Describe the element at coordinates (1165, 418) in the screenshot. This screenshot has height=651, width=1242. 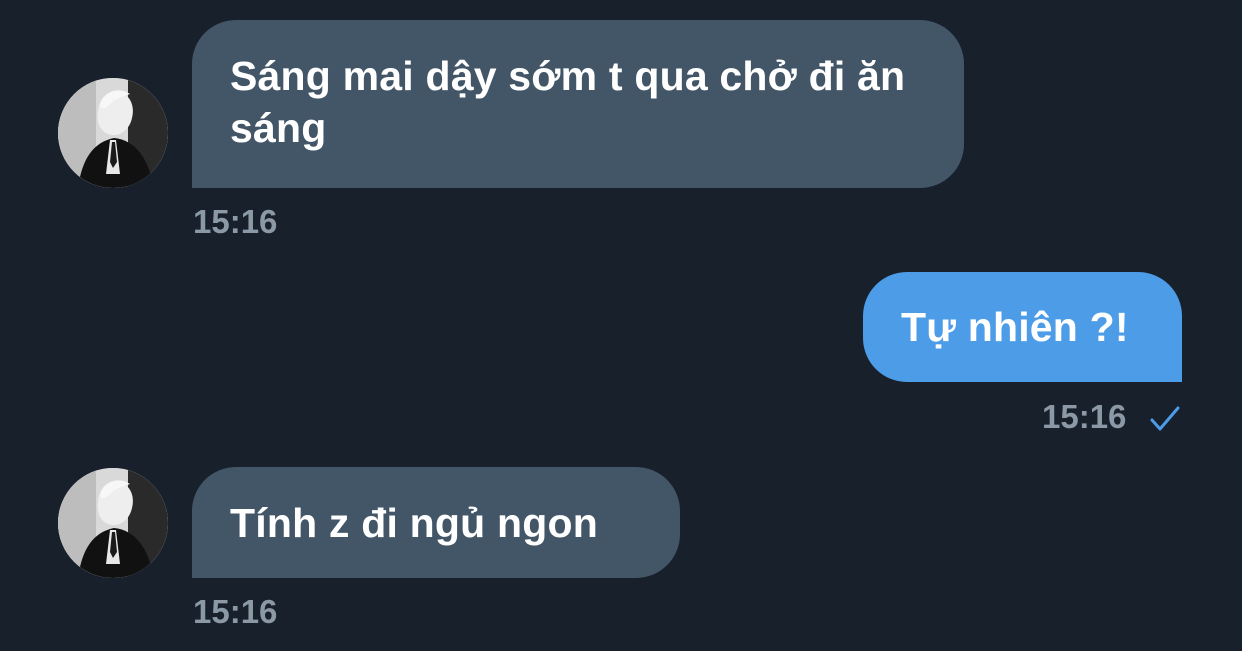
I see `check-icon` at that location.